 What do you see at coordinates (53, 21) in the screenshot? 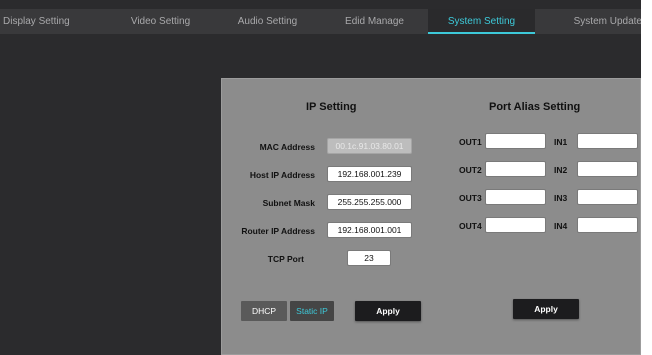
I see `tab-display-setting: Display Setting` at bounding box center [53, 21].